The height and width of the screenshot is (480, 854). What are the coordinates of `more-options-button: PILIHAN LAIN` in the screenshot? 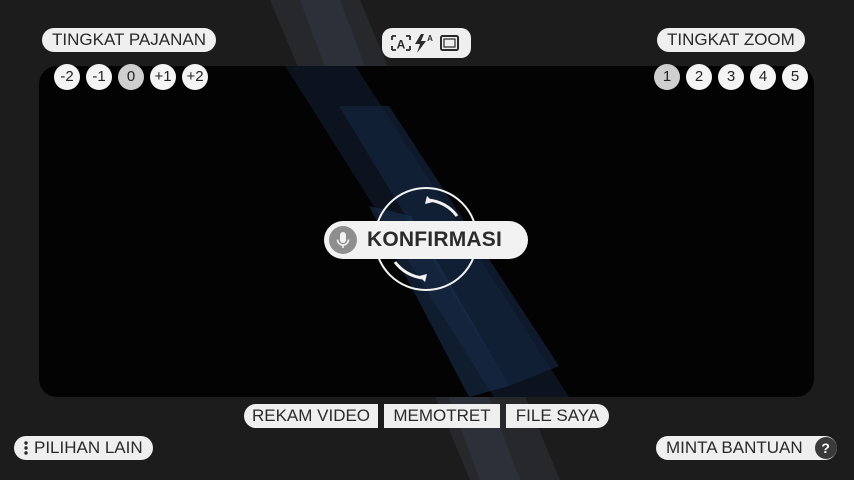 It's located at (83, 448).